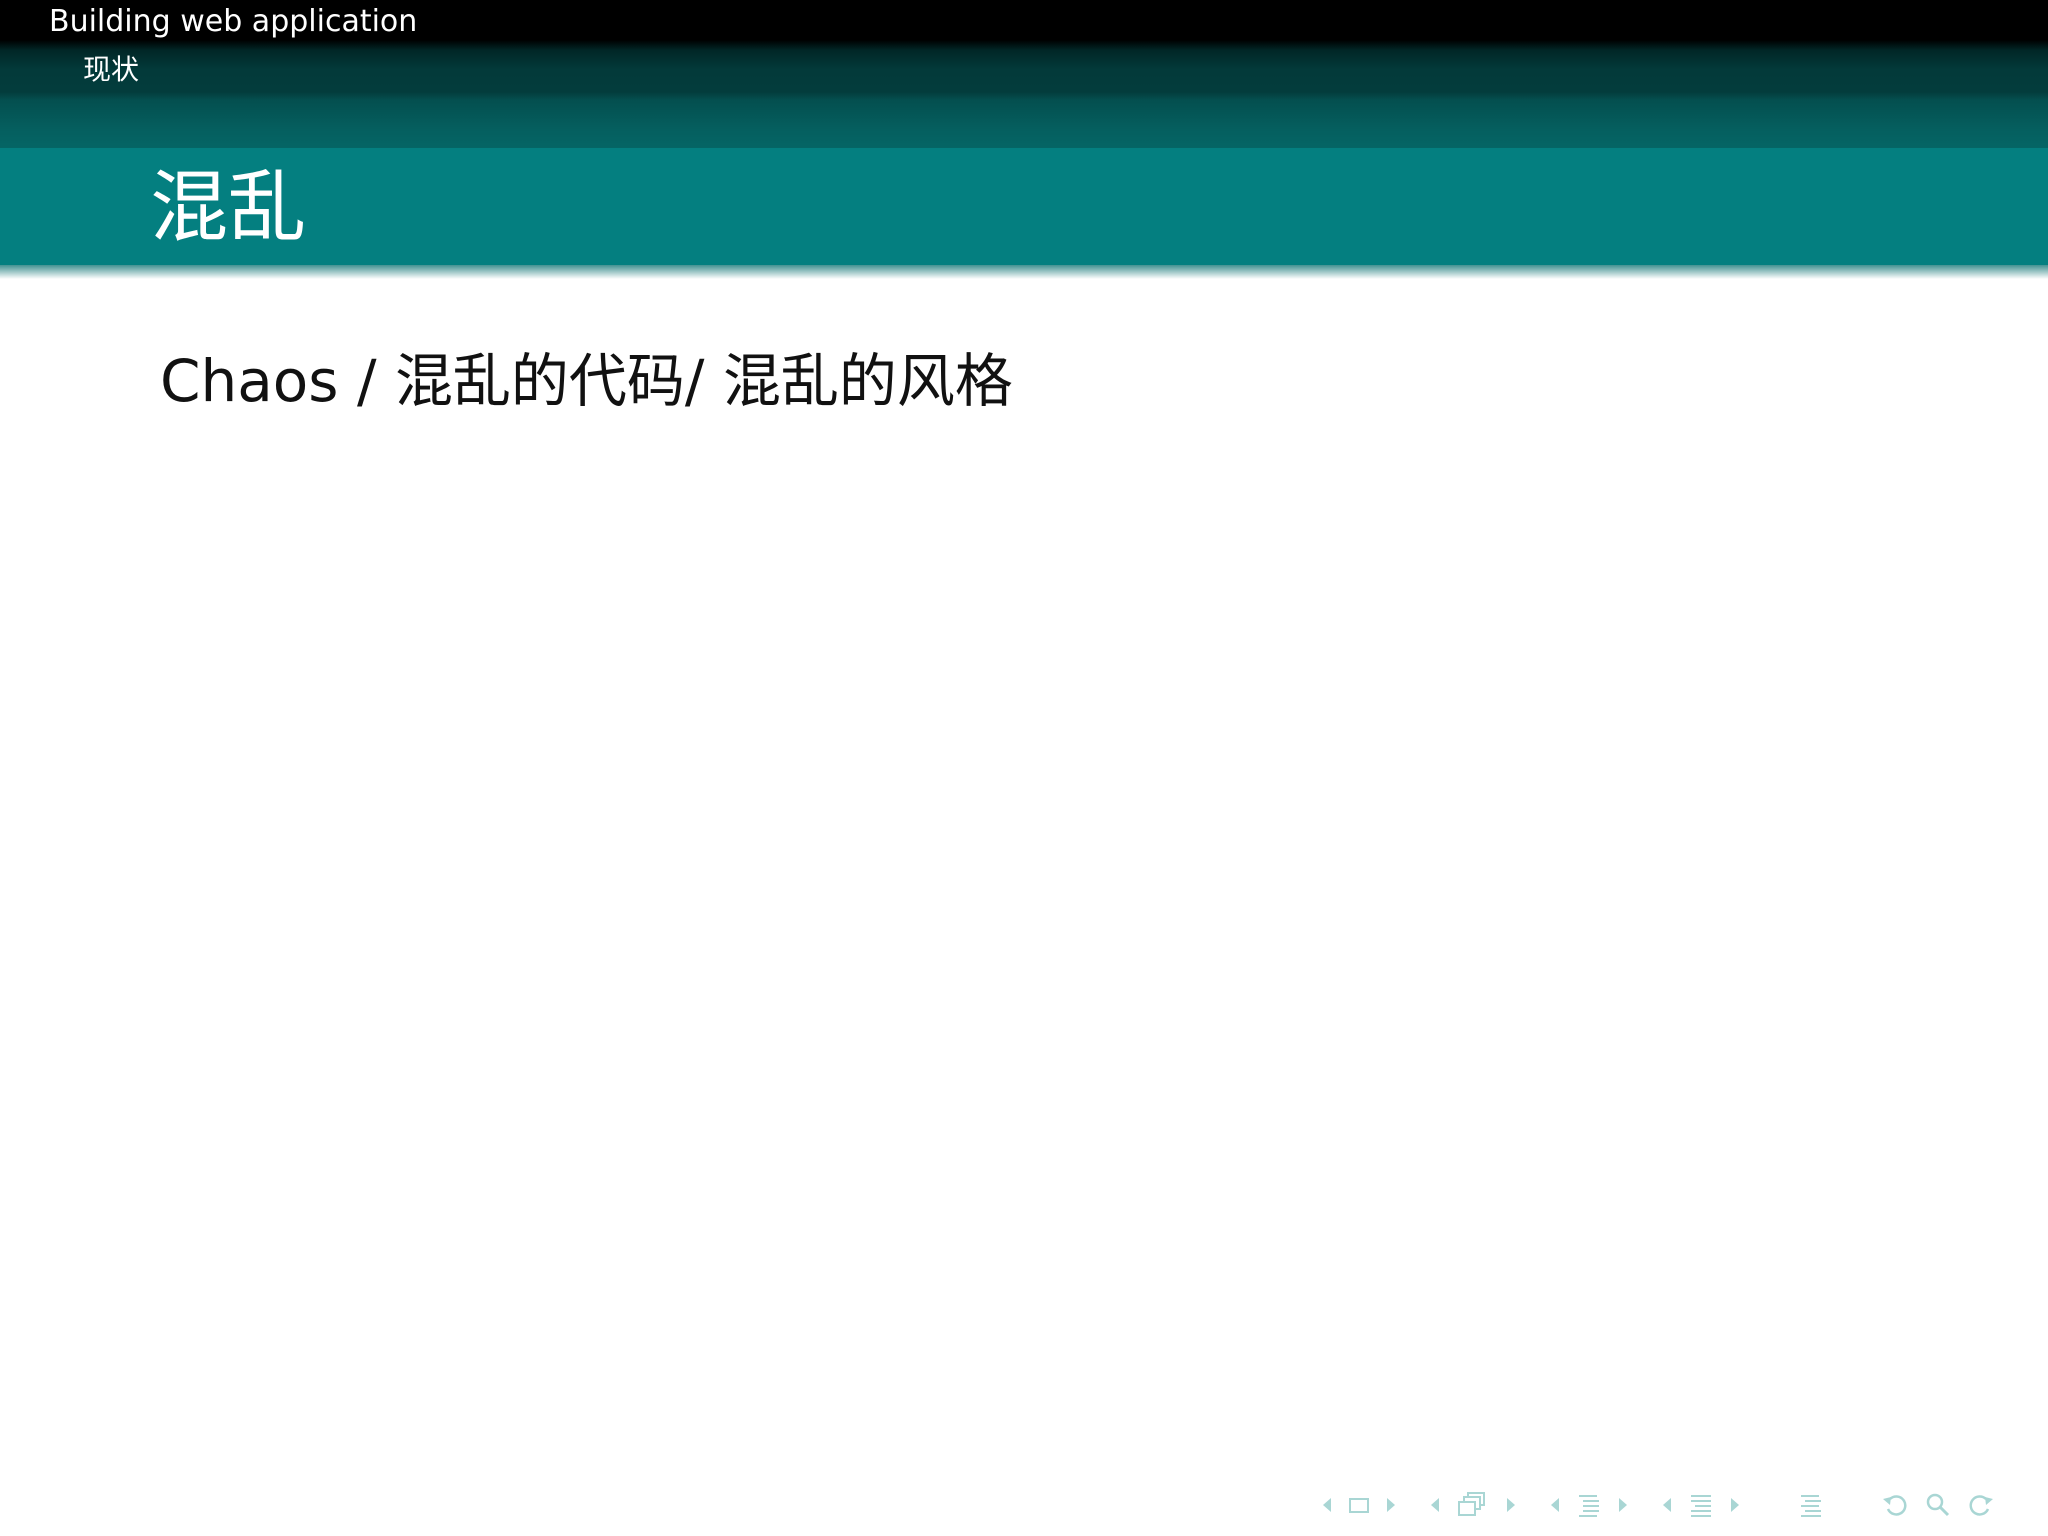 Image resolution: width=2048 pixels, height=1536 pixels. Describe the element at coordinates (1473, 1505) in the screenshot. I see `frame-icon` at that location.